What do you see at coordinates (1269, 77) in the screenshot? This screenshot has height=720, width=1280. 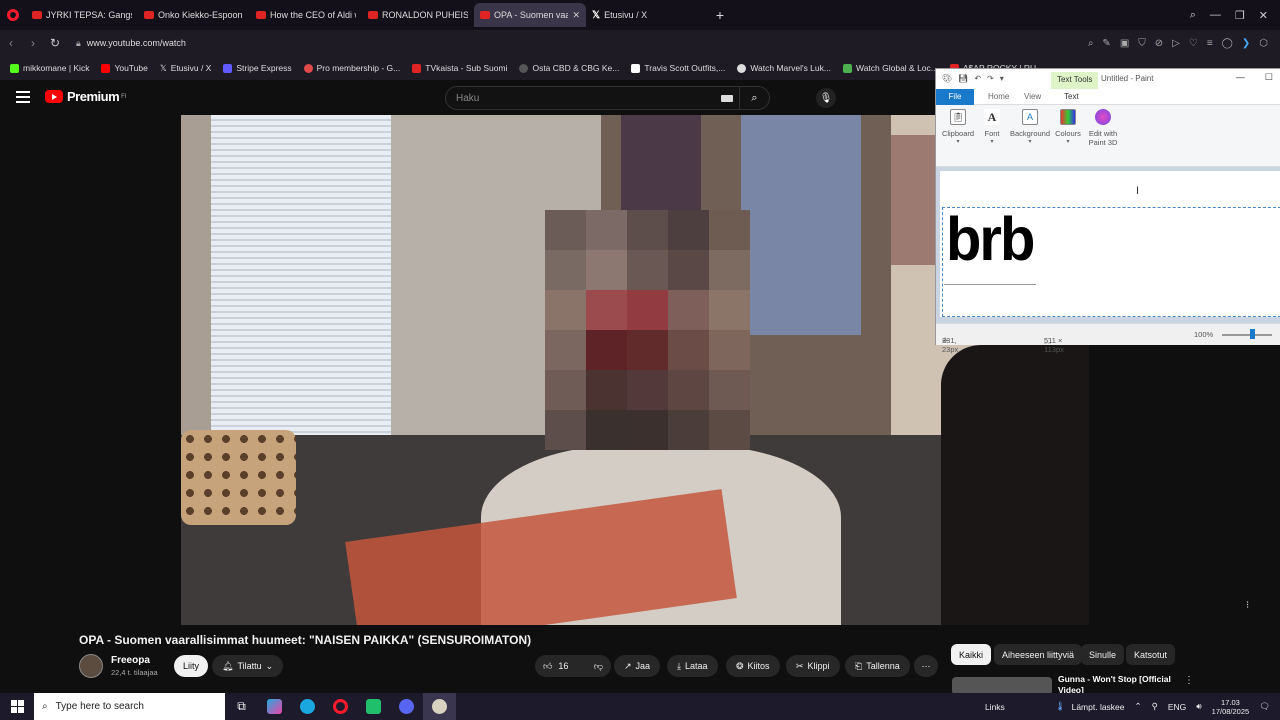 I see `maximize-button: ☐` at bounding box center [1269, 77].